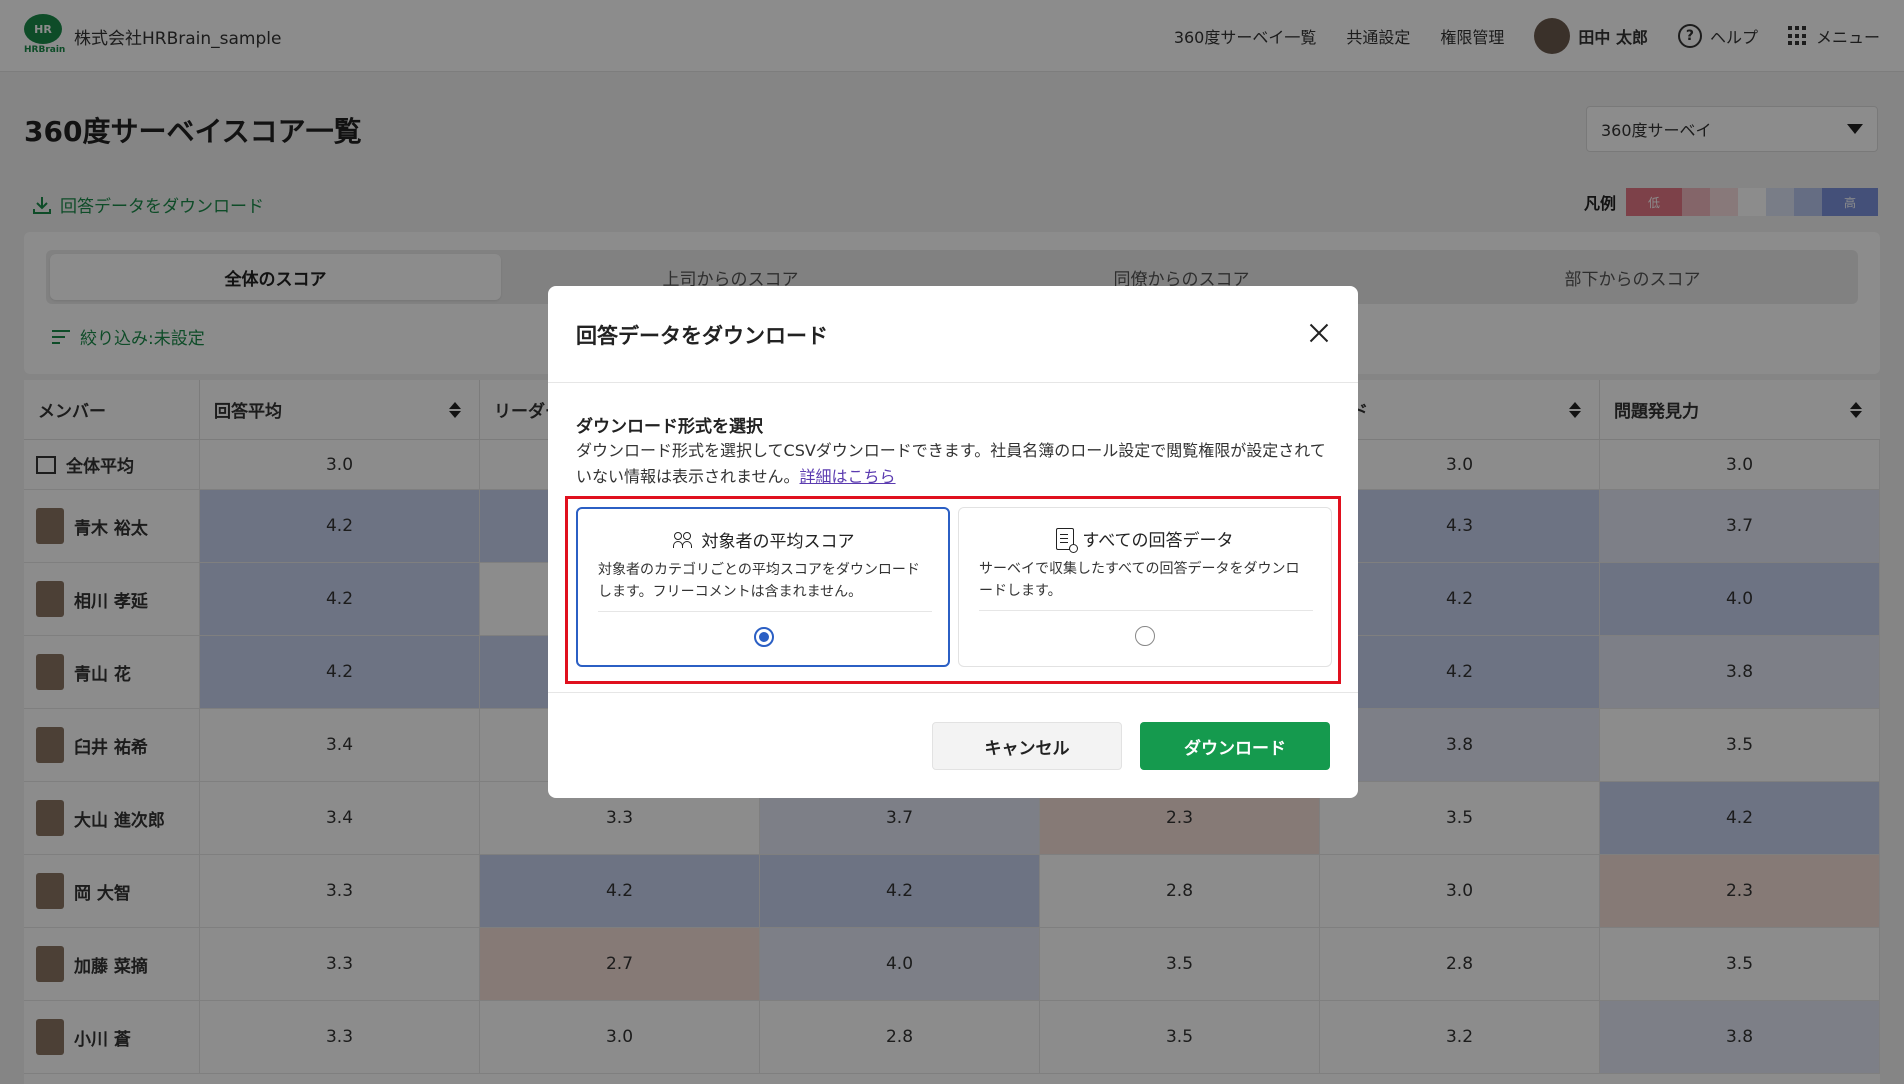  I want to click on detail-link: 詳細はこちら, so click(848, 476).